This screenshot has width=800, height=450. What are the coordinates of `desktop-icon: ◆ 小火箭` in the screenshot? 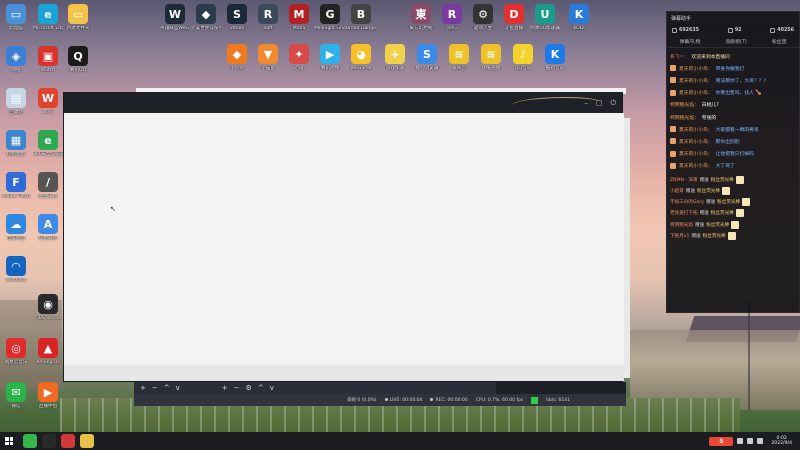 It's located at (237, 58).